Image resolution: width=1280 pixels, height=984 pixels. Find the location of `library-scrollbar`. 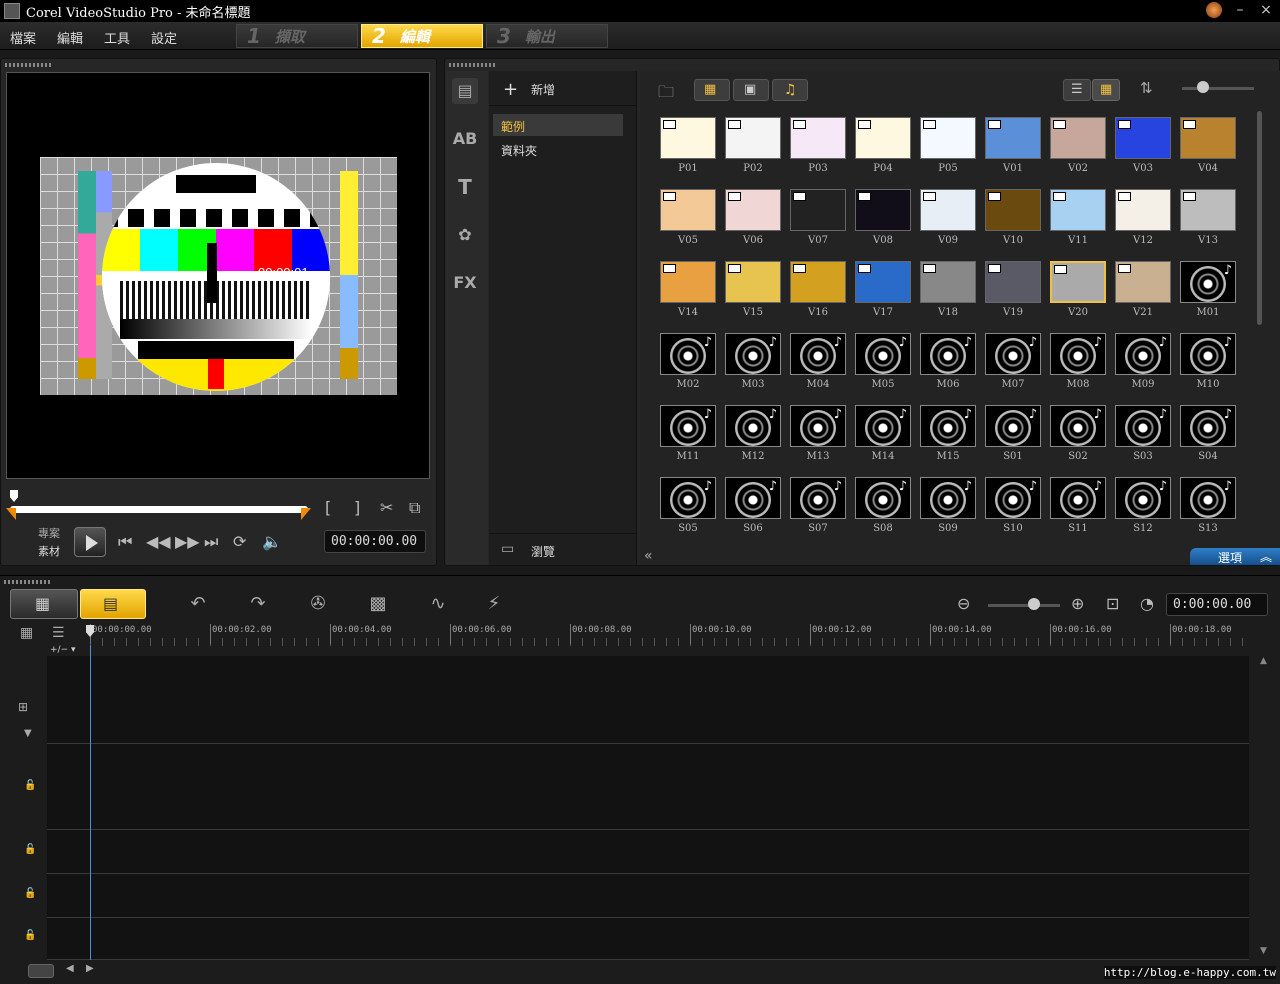

library-scrollbar is located at coordinates (1259, 218).